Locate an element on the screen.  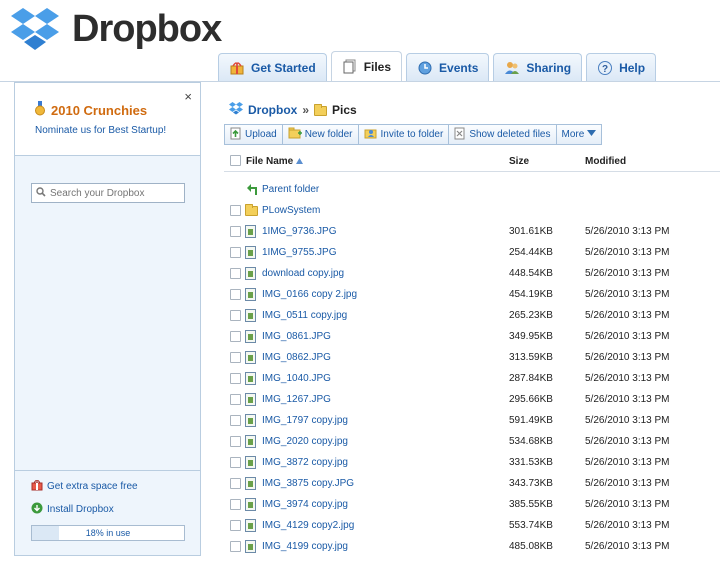
close-icon: × is located at coordinates (188, 96).